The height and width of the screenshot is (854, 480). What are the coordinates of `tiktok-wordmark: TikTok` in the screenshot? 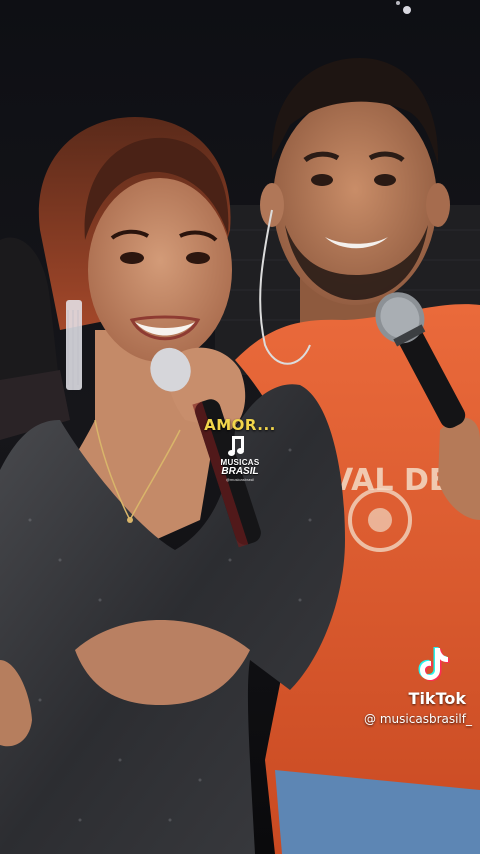 It's located at (437, 698).